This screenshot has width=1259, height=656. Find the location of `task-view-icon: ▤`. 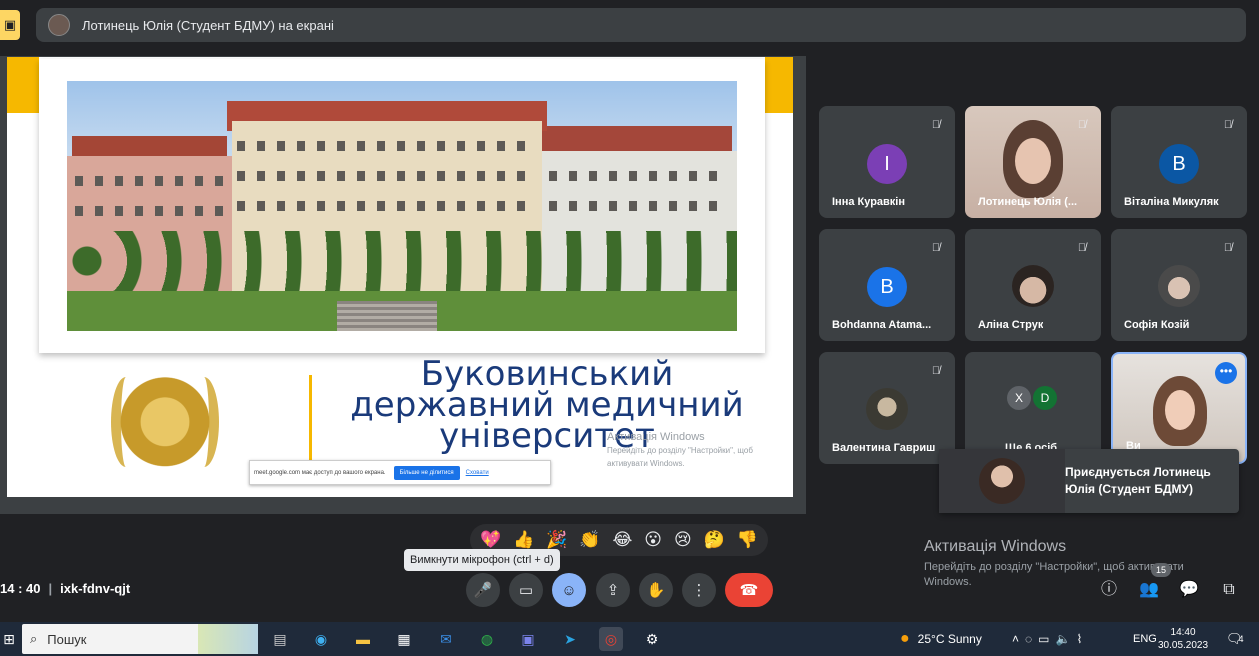

task-view-icon: ▤ is located at coordinates (280, 639).